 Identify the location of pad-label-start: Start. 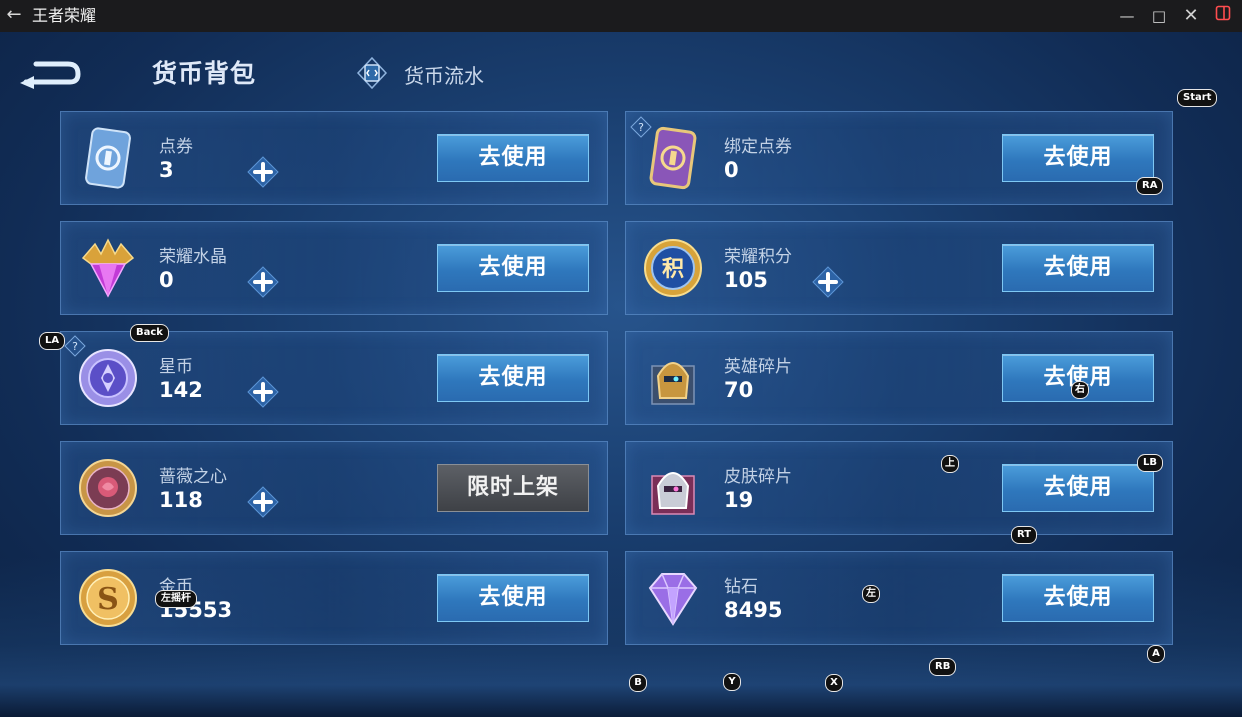
(1197, 98).